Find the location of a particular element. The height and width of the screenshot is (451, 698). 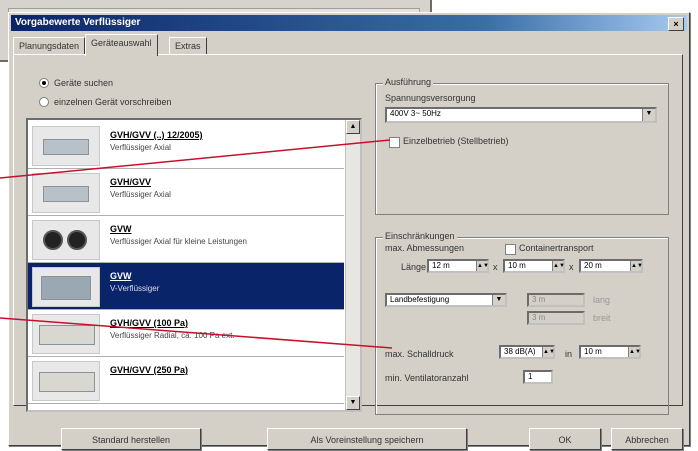

callout-line-top is located at coordinates (195, 159).